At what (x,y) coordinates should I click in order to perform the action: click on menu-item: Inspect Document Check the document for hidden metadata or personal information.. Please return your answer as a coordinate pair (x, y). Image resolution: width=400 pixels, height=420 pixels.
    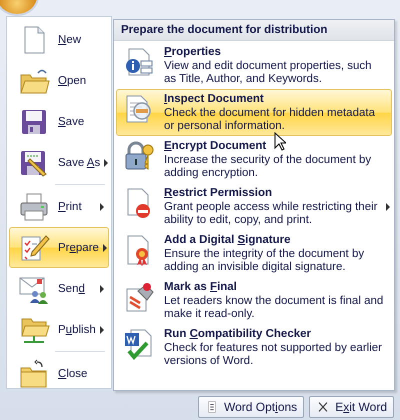
    Looking at the image, I should click on (254, 112).